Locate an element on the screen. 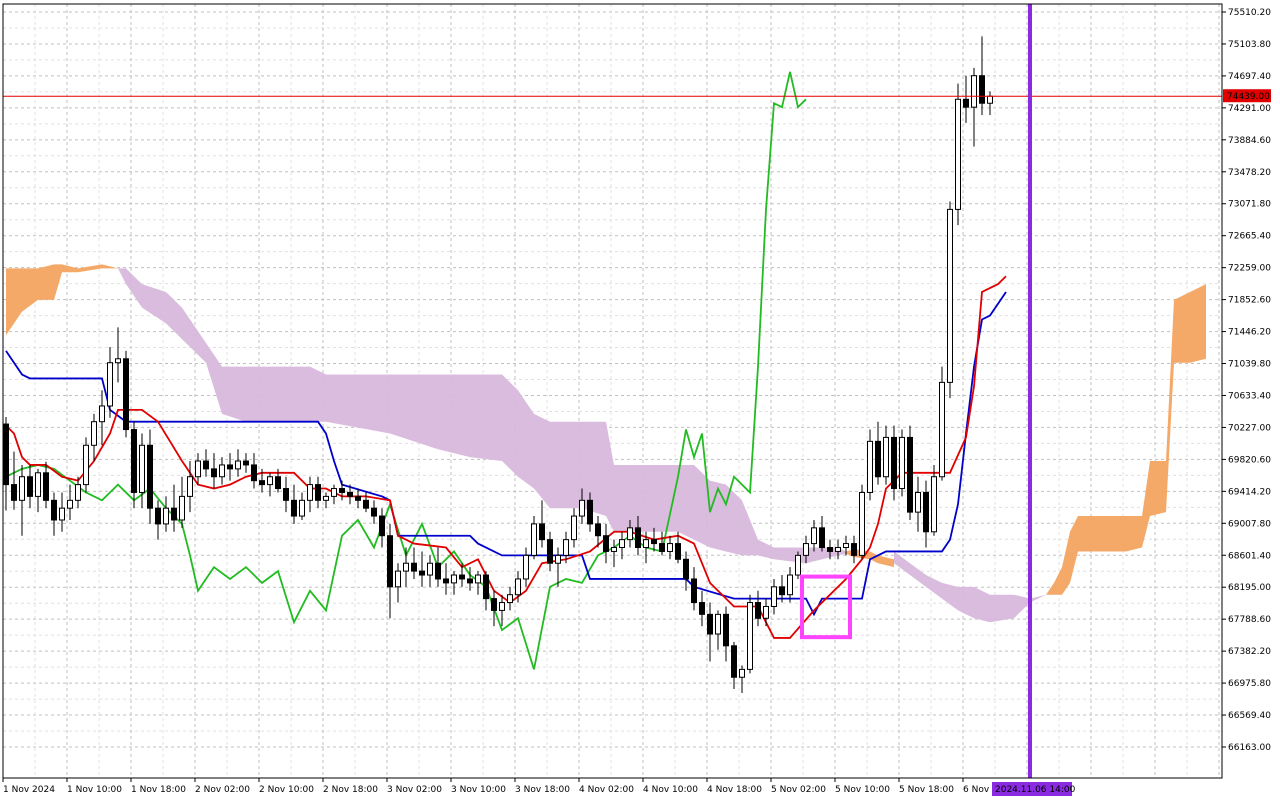  price-tick-label: 69414.20 is located at coordinates (1249, 492).